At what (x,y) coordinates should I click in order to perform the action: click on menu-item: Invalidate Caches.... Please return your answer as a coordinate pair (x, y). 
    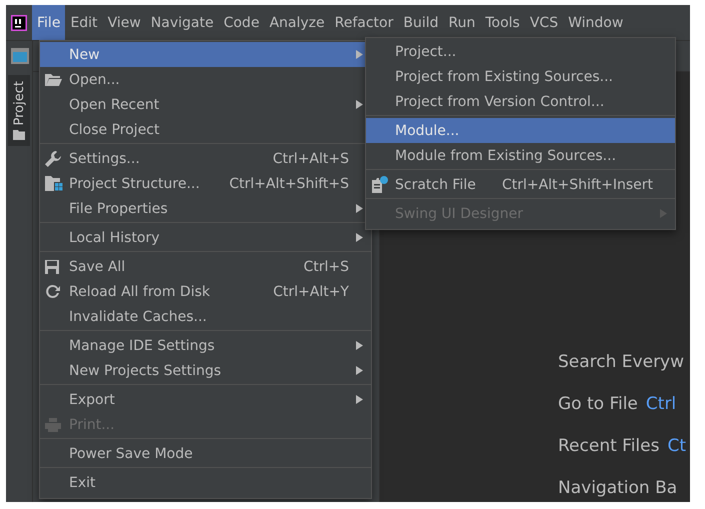
    Looking at the image, I should click on (205, 316).